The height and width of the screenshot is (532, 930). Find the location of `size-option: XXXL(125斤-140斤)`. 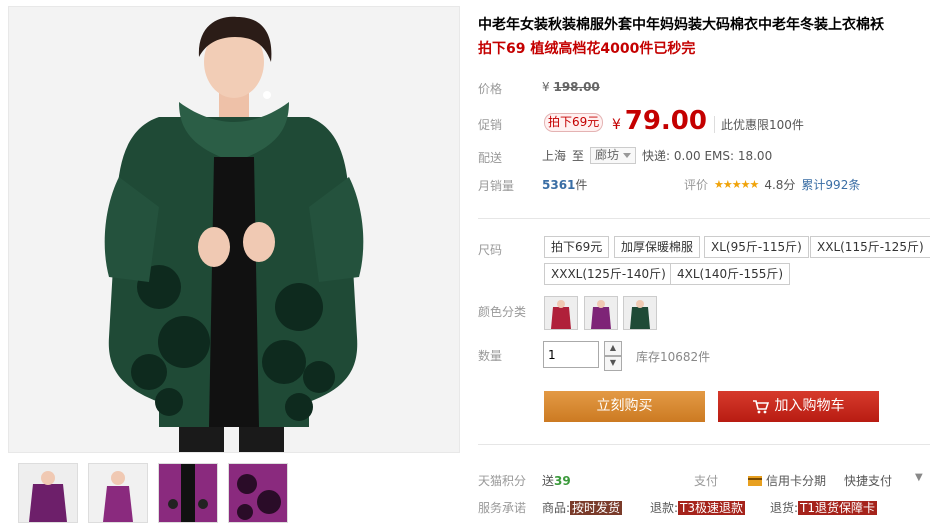

size-option: XXXL(125斤-140斤) is located at coordinates (608, 274).